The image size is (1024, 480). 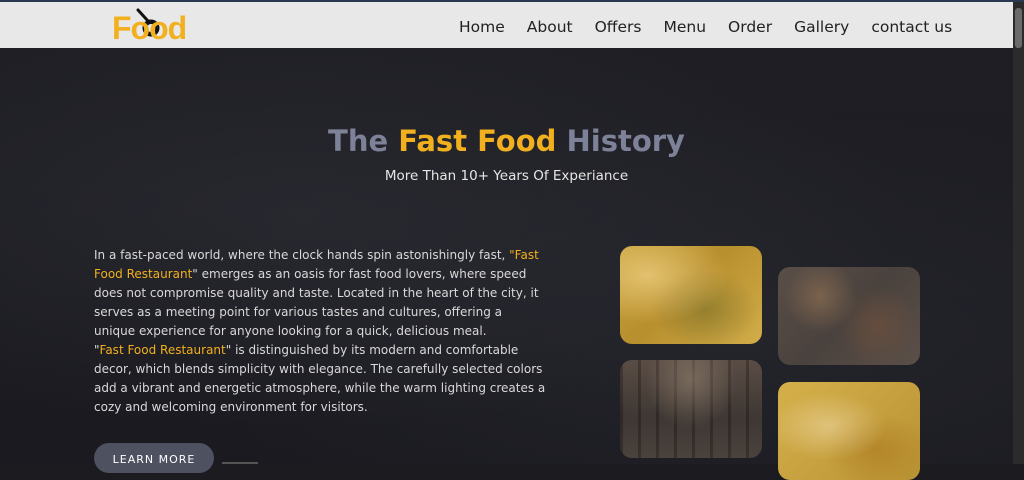 What do you see at coordinates (550, 27) in the screenshot?
I see `nav-about: About` at bounding box center [550, 27].